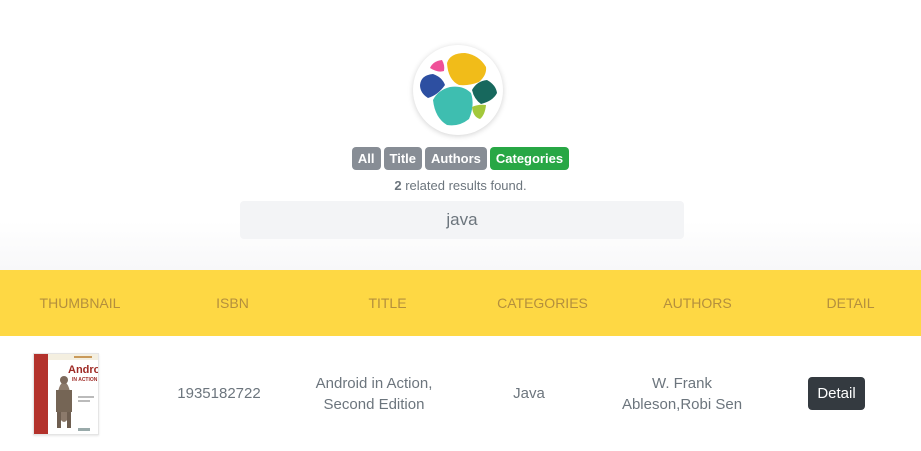 Image resolution: width=921 pixels, height=451 pixels. I want to click on isbn-cell: 1935182722, so click(219, 393).